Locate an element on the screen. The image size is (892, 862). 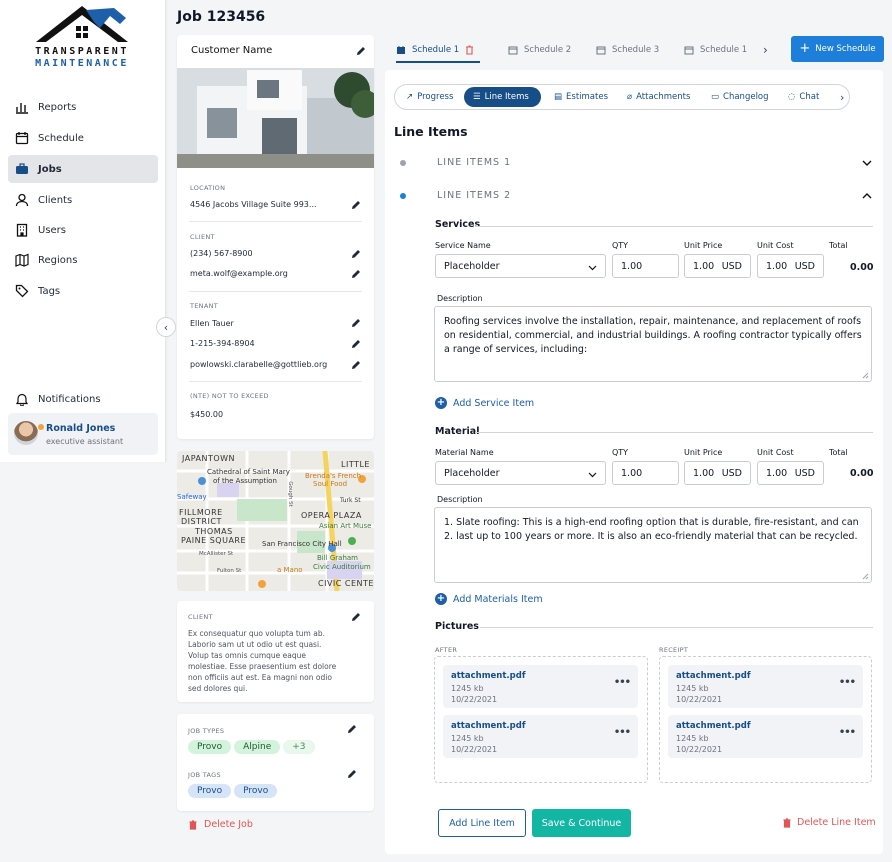
tab-label: Schedule 3 is located at coordinates (636, 50).